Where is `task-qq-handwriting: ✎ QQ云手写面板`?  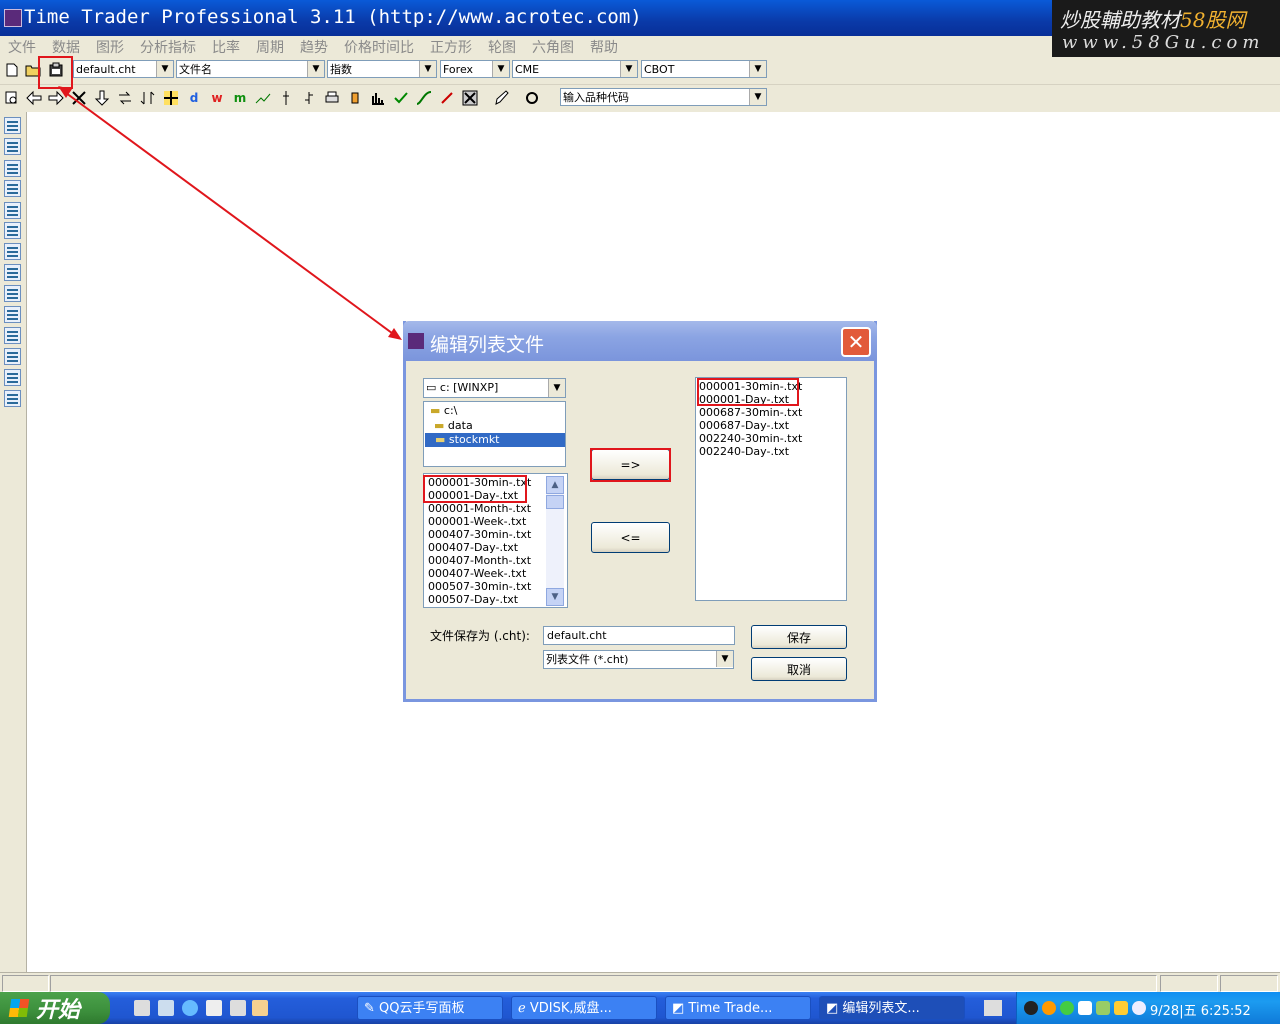 task-qq-handwriting: ✎ QQ云手写面板 is located at coordinates (430, 1008).